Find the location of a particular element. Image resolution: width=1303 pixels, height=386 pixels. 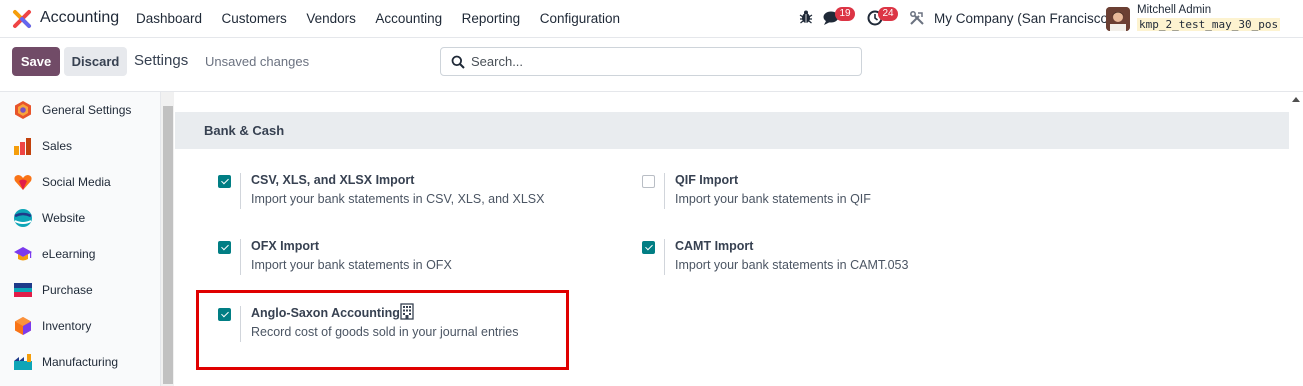

scroll-up-arrow-icon is located at coordinates (1296, 99).